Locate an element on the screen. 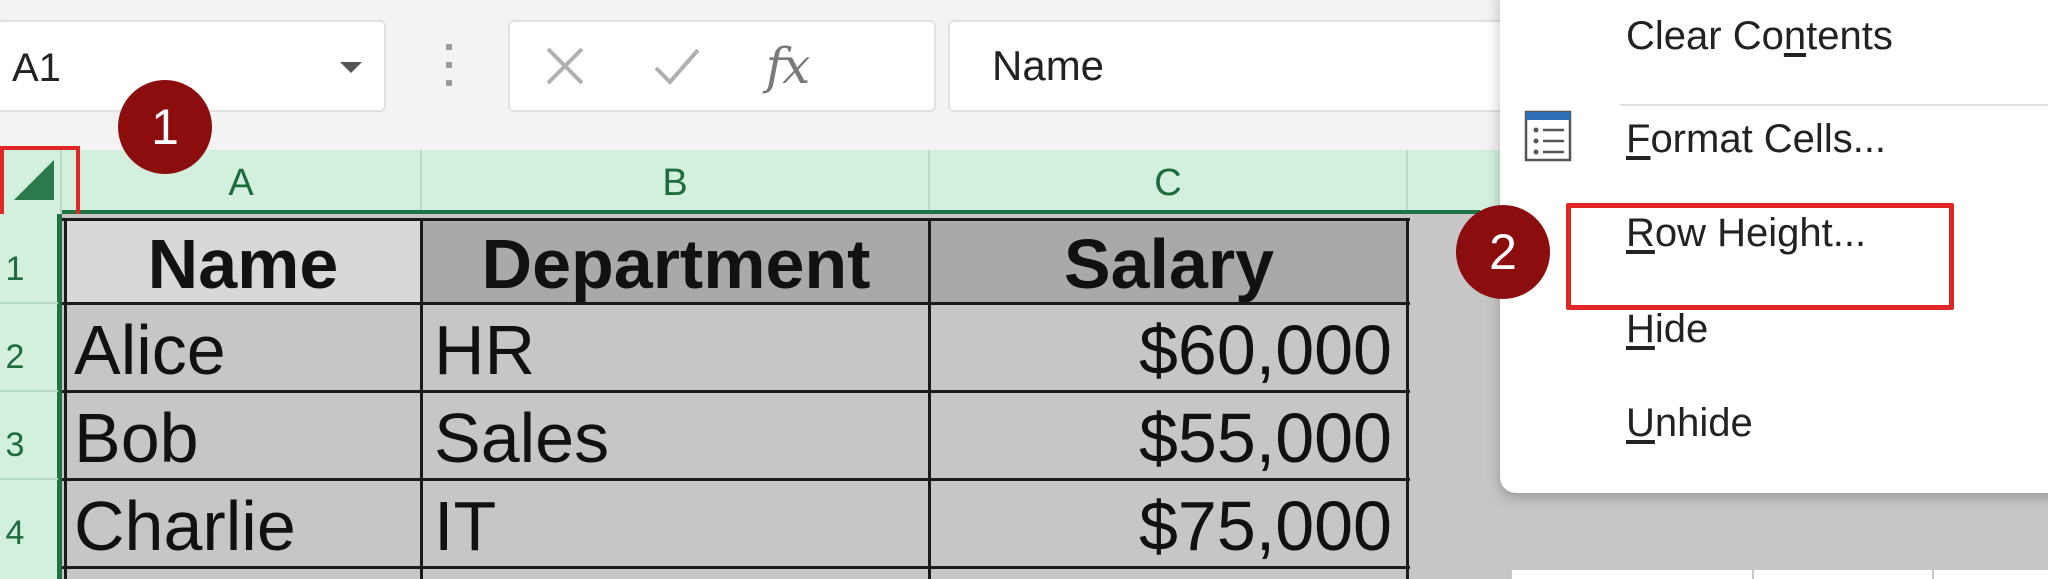 The image size is (2048, 579). enter-button is located at coordinates (677, 66).